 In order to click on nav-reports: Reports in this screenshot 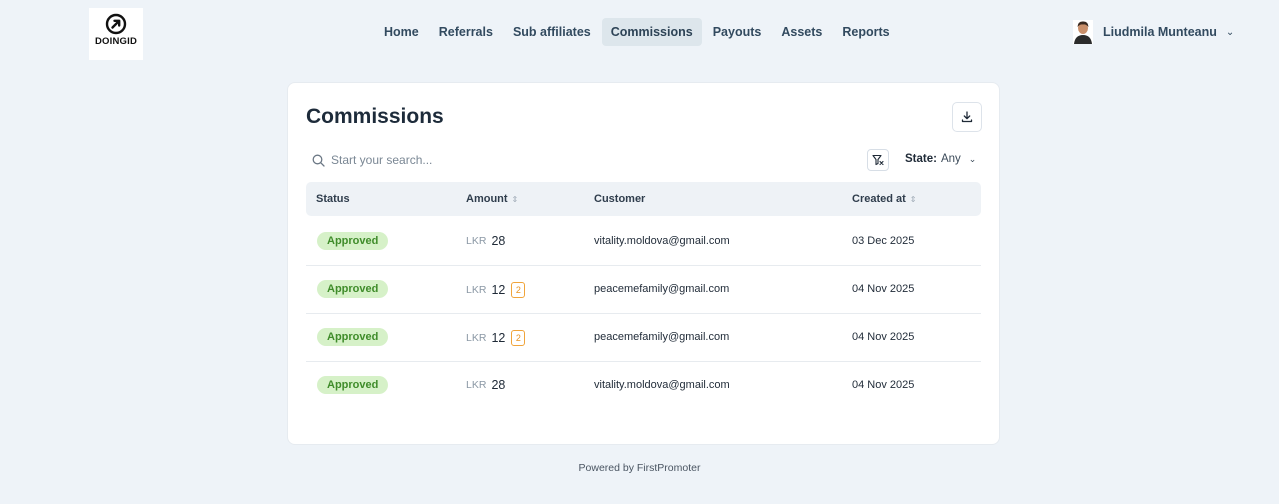, I will do `click(865, 32)`.